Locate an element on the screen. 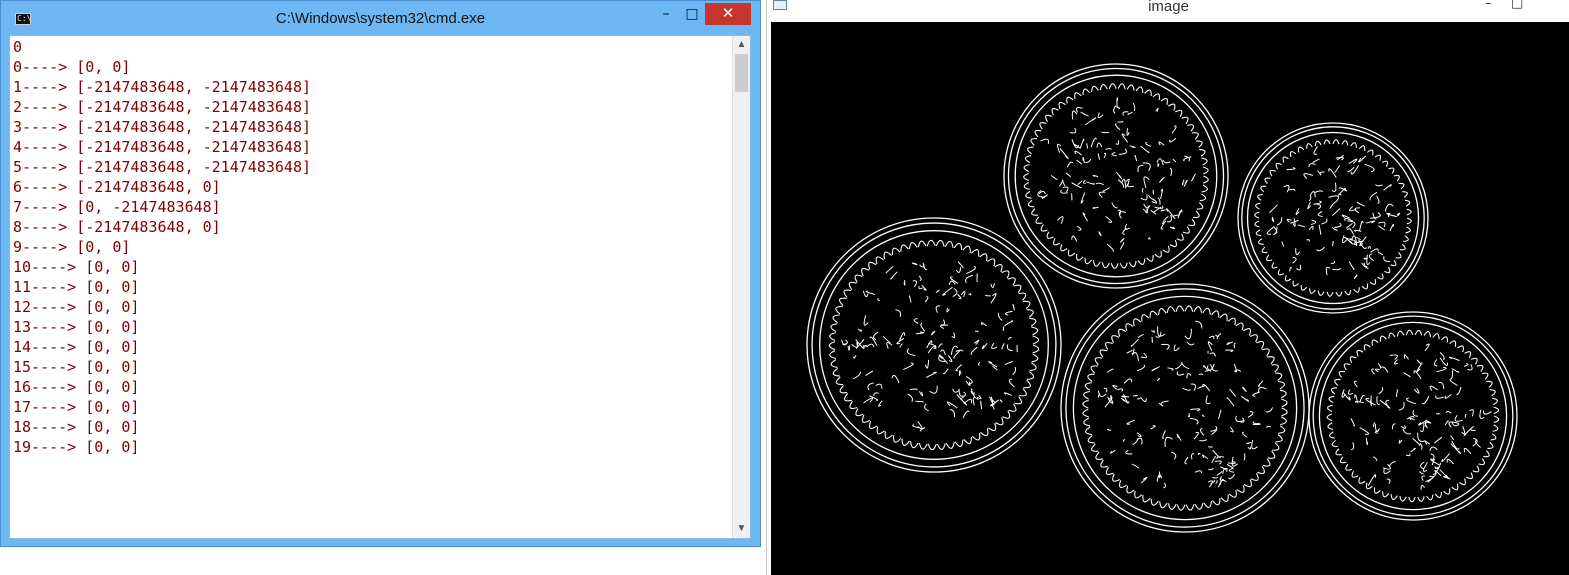 The image size is (1569, 575). console-line: 12----> [0, 0] is located at coordinates (76, 307).